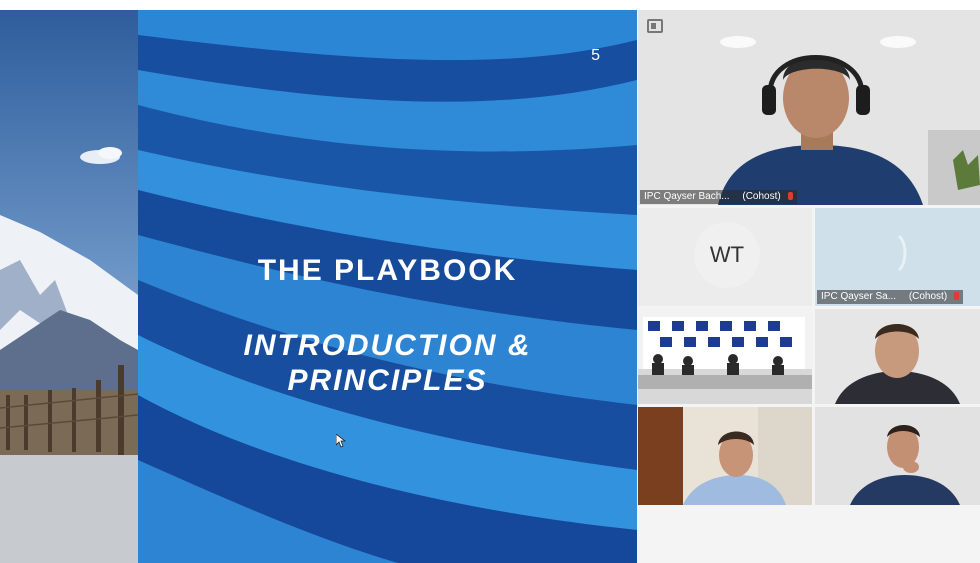 Image resolution: width=980 pixels, height=563 pixels. Describe the element at coordinates (595, 55) in the screenshot. I see `slide-page-number: 5` at that location.